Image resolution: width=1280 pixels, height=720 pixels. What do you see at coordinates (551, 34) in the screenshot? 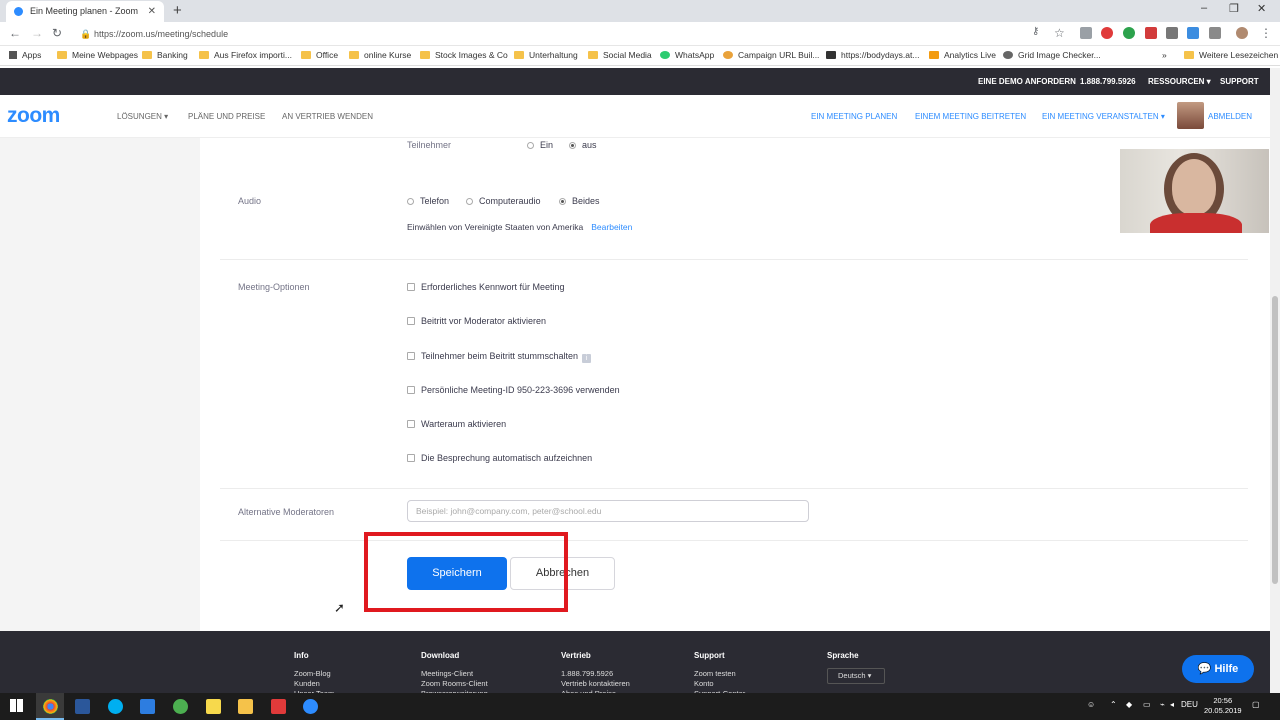
I see `url-input: 🔒 https://zoom.us/meeting/schedule` at bounding box center [551, 34].